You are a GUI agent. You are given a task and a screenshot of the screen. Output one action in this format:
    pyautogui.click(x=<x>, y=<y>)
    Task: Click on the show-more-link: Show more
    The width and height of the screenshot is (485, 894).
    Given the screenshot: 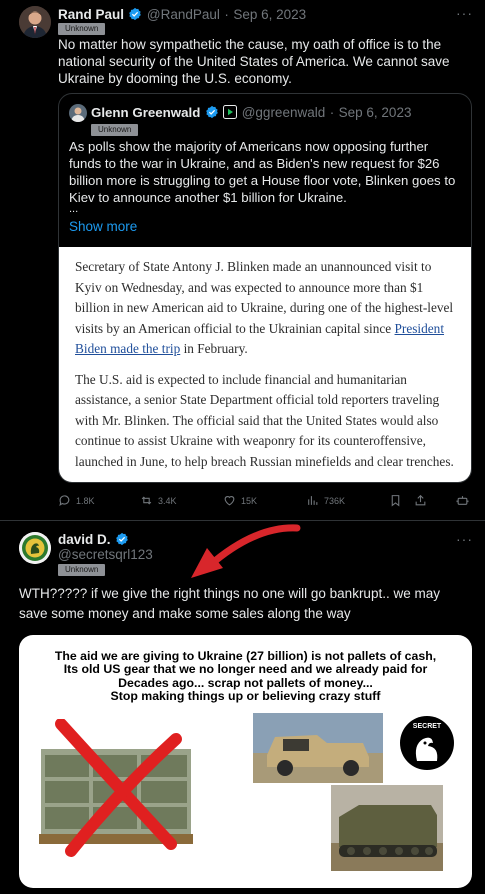 What is the action you would take?
    pyautogui.click(x=103, y=226)
    